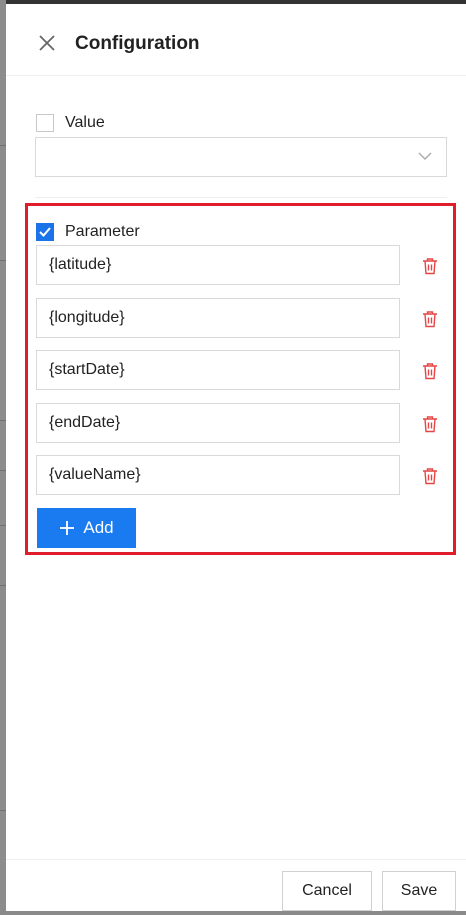 The width and height of the screenshot is (466, 915). I want to click on plus-icon, so click(67, 528).